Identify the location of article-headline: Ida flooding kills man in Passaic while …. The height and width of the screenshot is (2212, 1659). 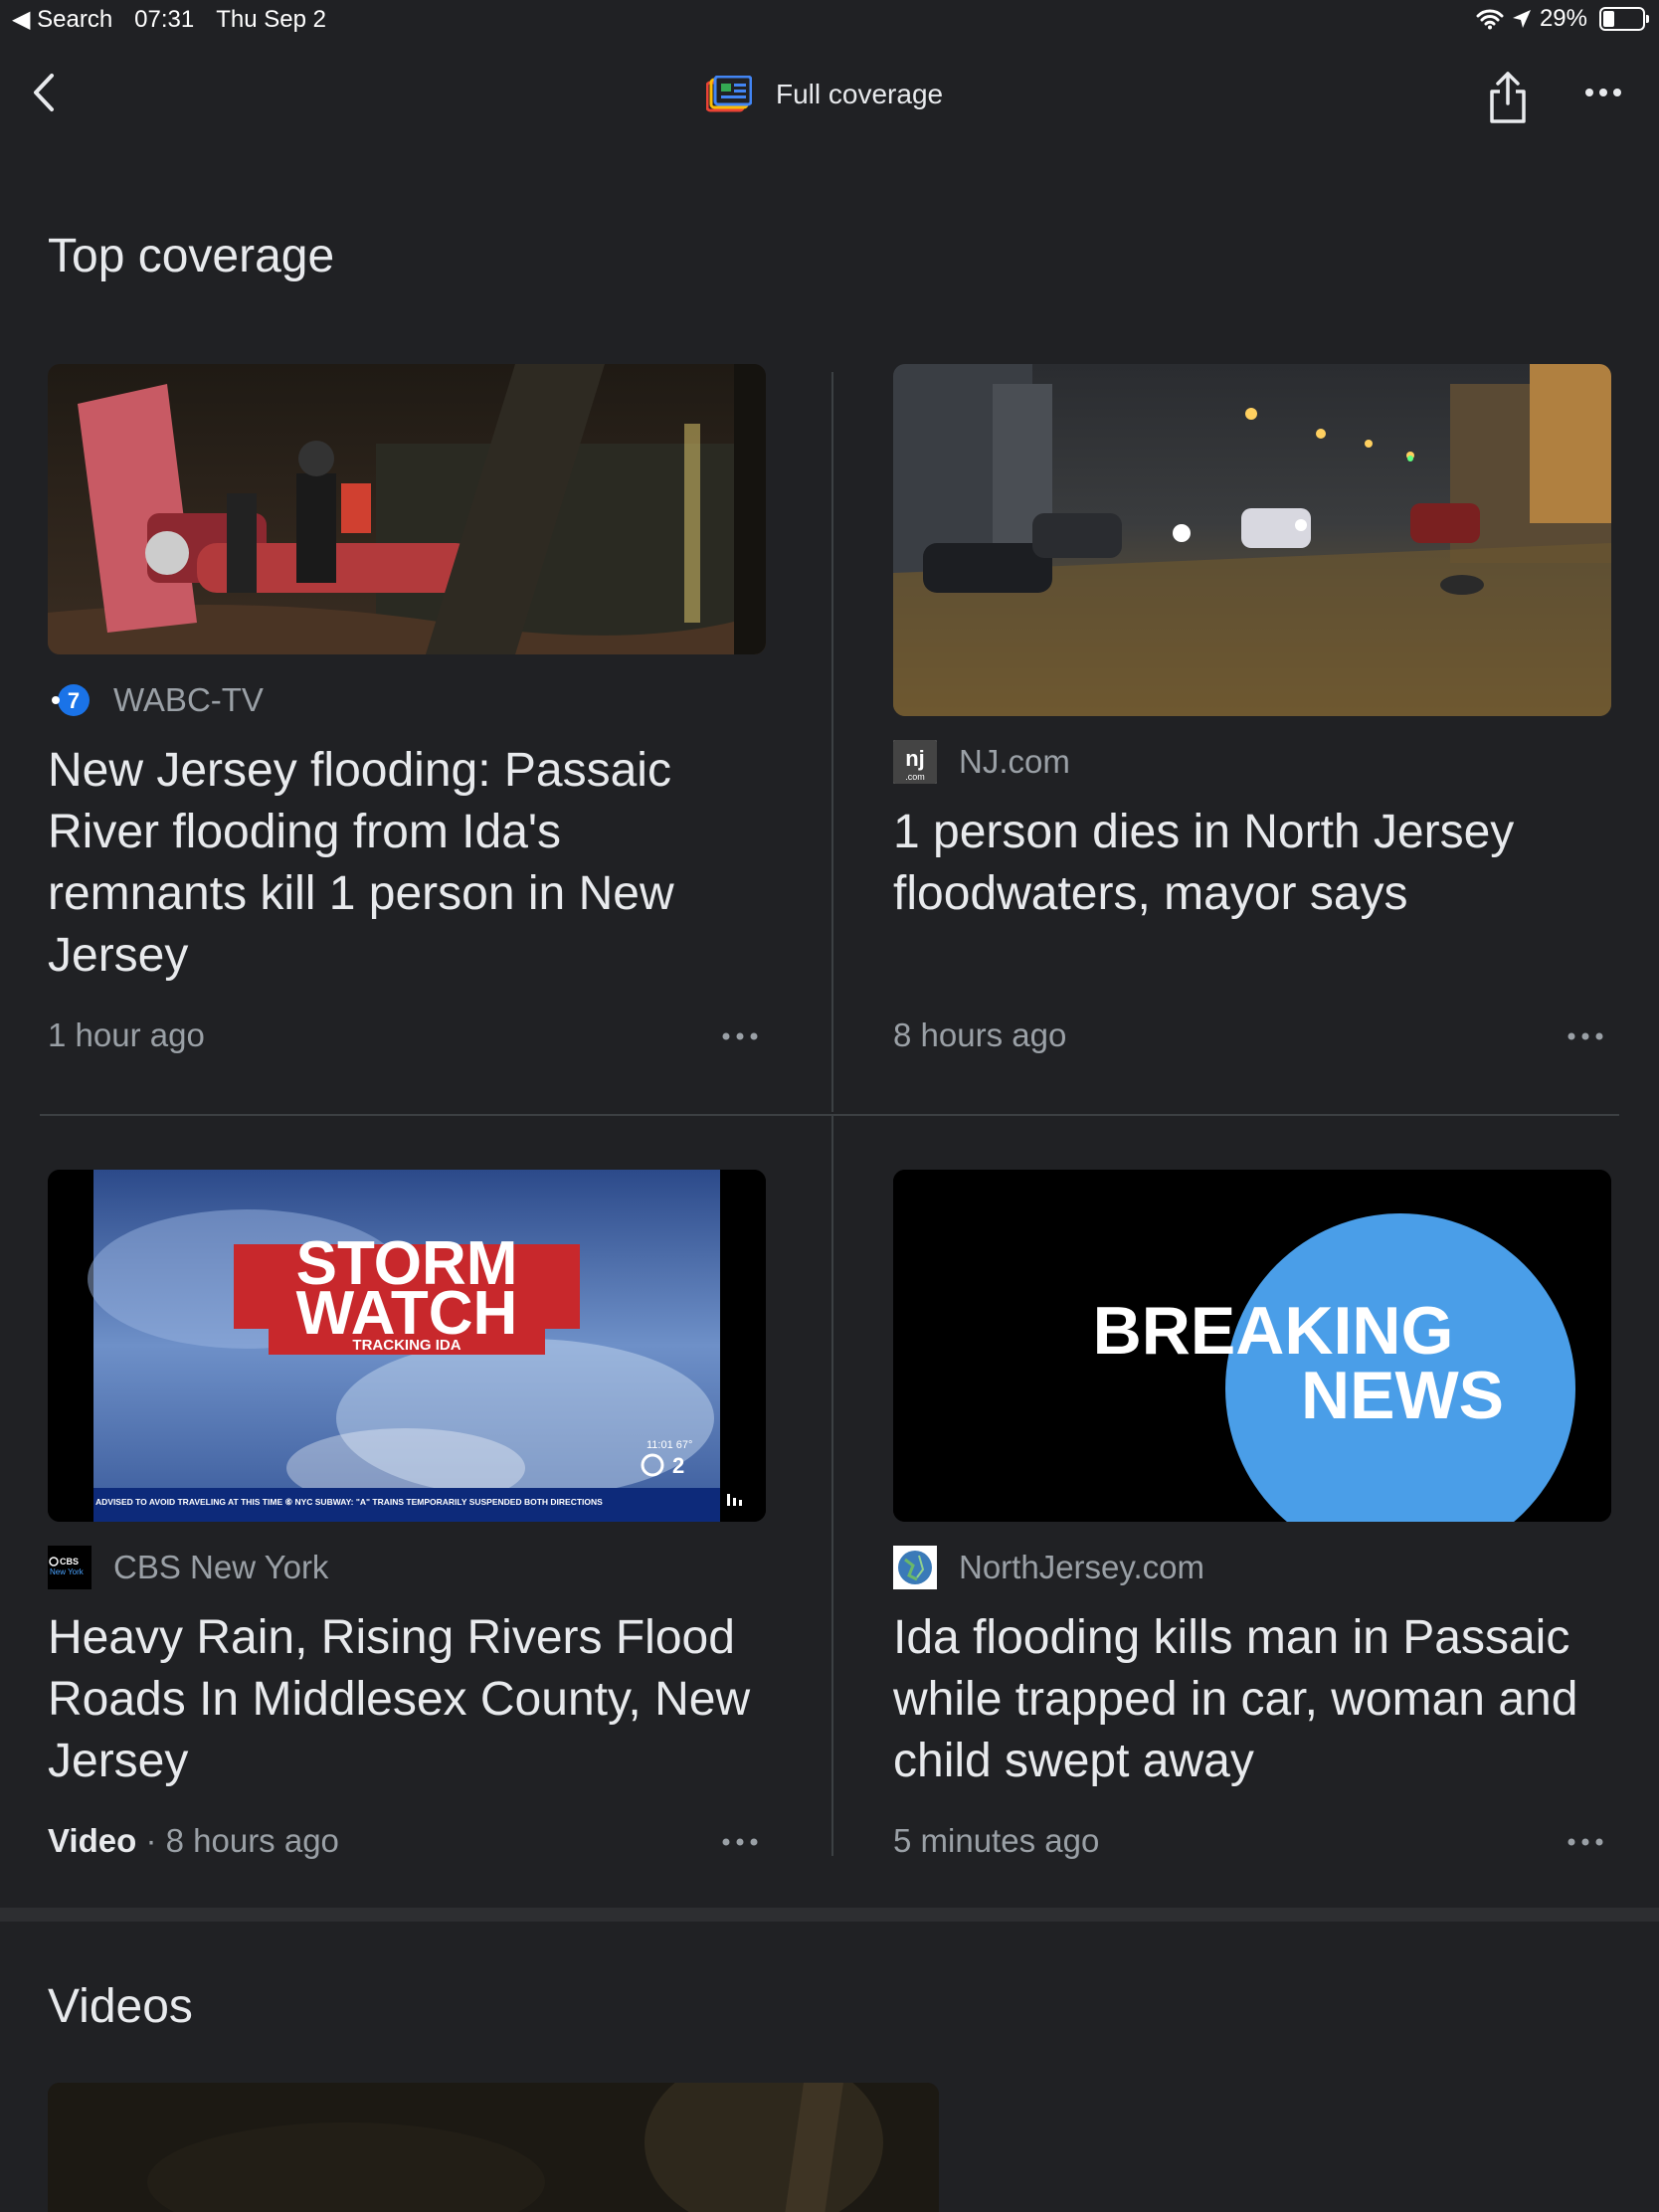
(1252, 1699).